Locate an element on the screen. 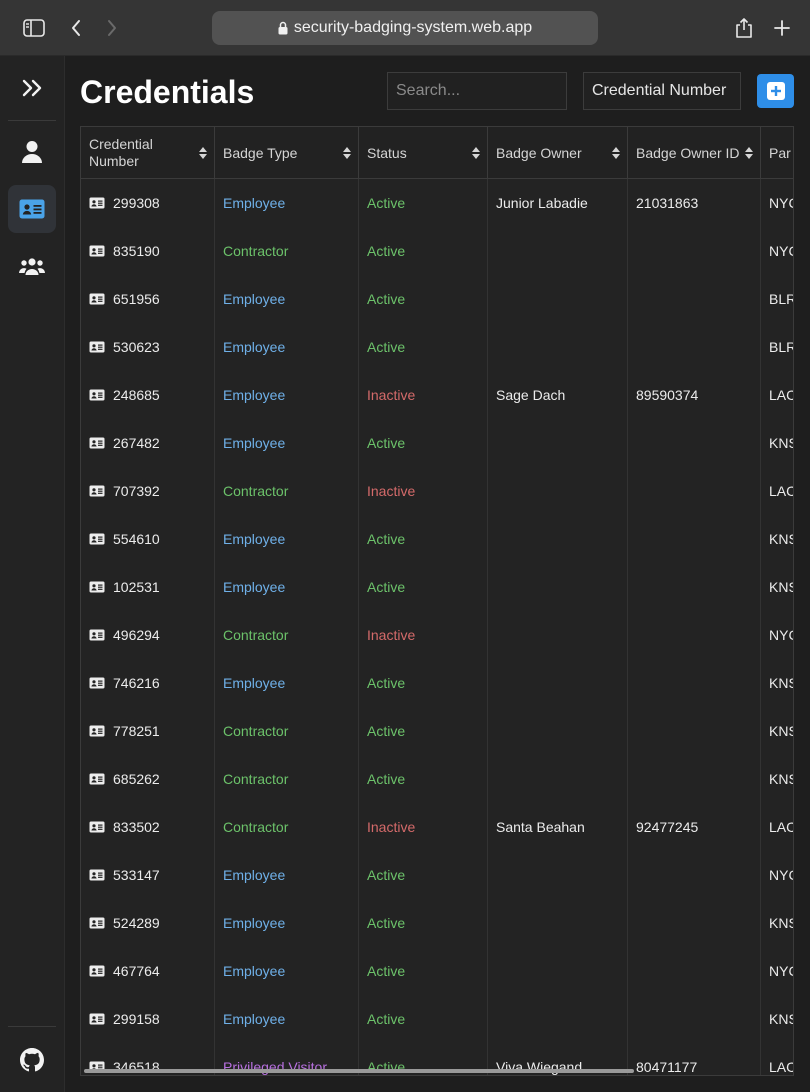 The width and height of the screenshot is (810, 1092). table-row: 707392 Contractor Inactive LAC is located at coordinates (437, 491).